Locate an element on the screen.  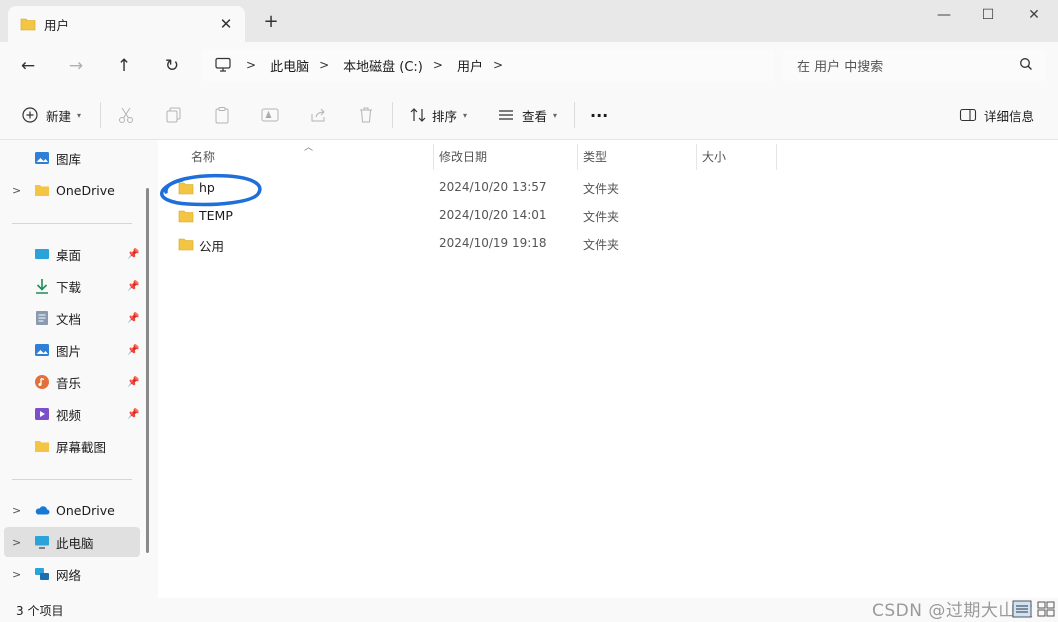
more-button: ··· is located at coordinates (599, 115).